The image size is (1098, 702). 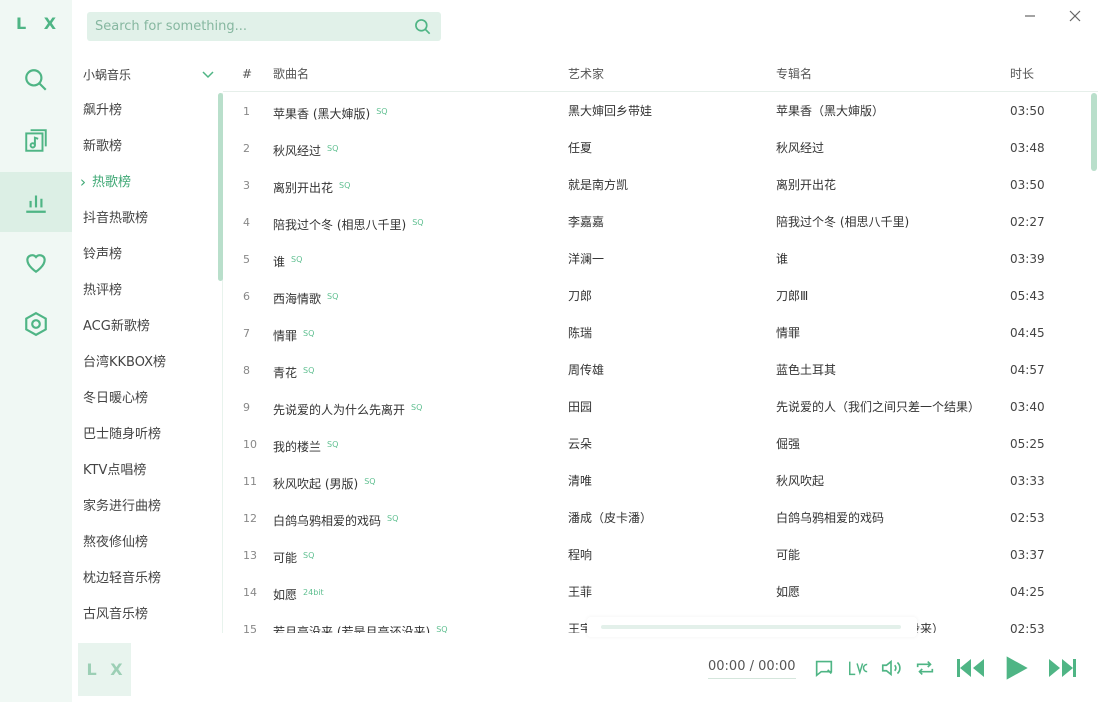 What do you see at coordinates (668, 333) in the screenshot?
I see `track-artist: 陈瑞` at bounding box center [668, 333].